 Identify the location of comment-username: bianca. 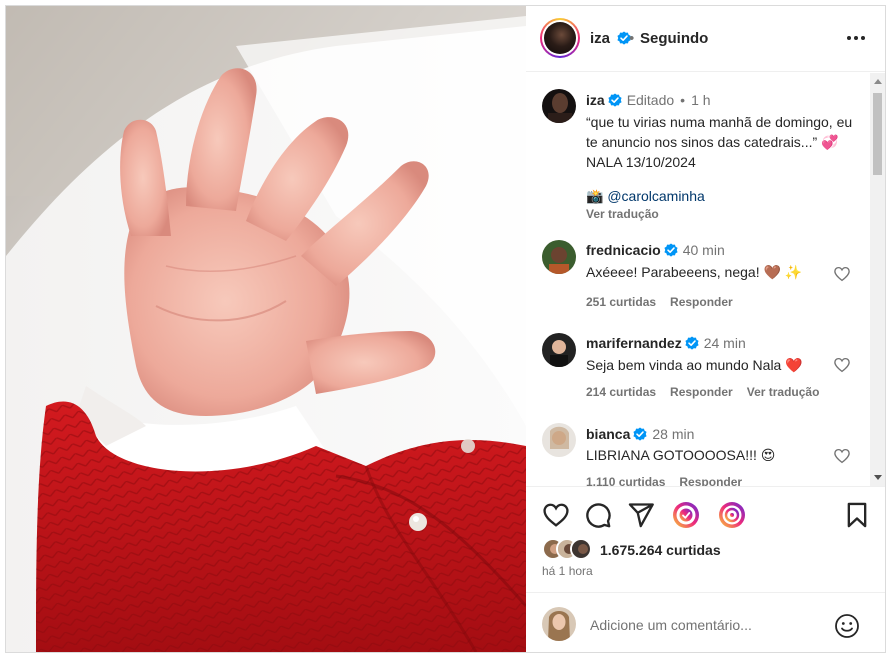
(608, 434).